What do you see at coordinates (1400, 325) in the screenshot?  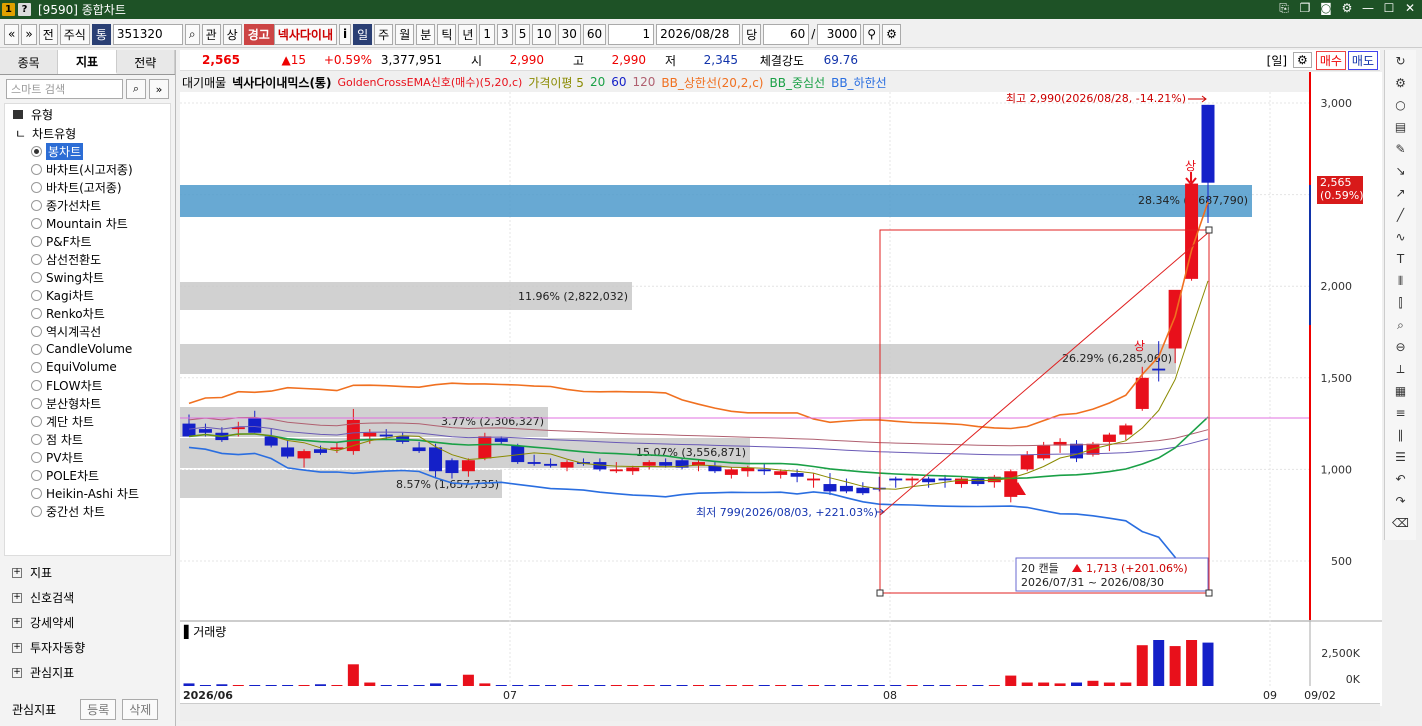 I see `zoom-icon: ⌕` at bounding box center [1400, 325].